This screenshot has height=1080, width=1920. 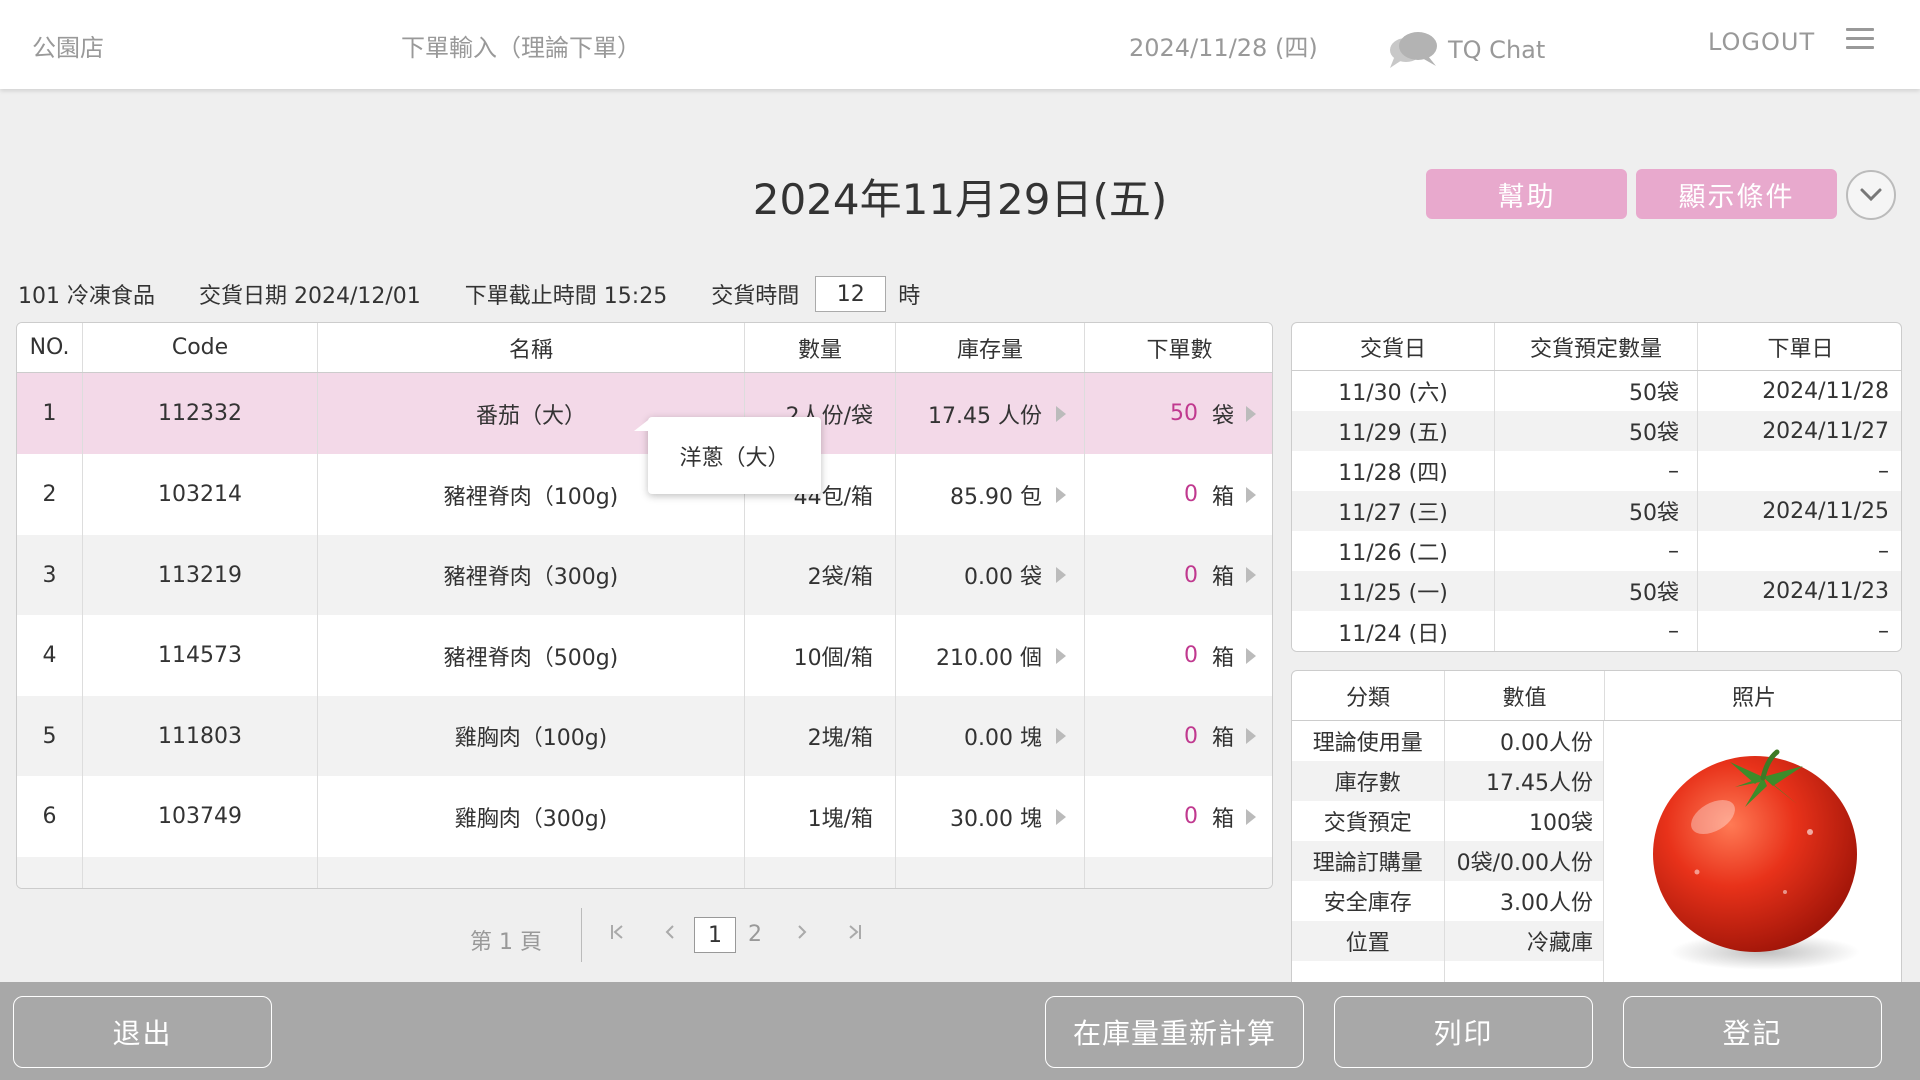 I want to click on help-button: 幫助, so click(x=1526, y=194).